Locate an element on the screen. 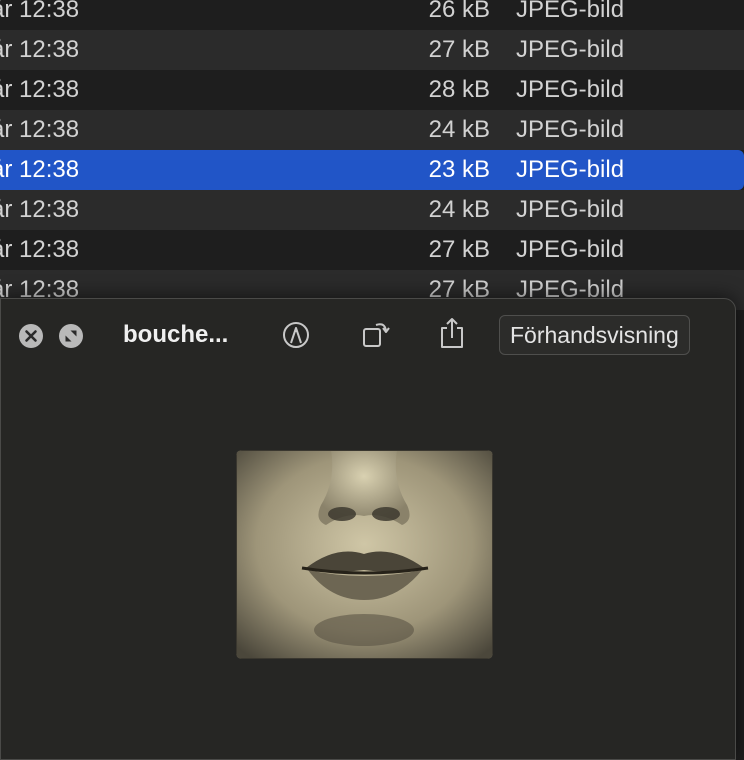  markup-icon is located at coordinates (296, 335).